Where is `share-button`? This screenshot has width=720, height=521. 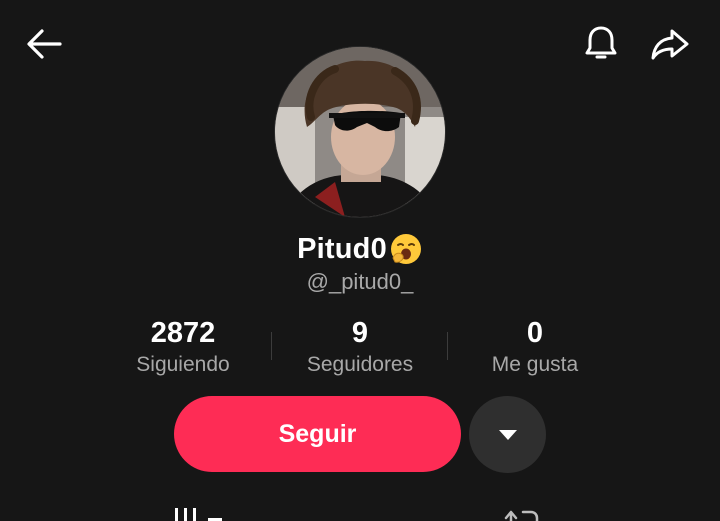
share-button is located at coordinates (670, 44).